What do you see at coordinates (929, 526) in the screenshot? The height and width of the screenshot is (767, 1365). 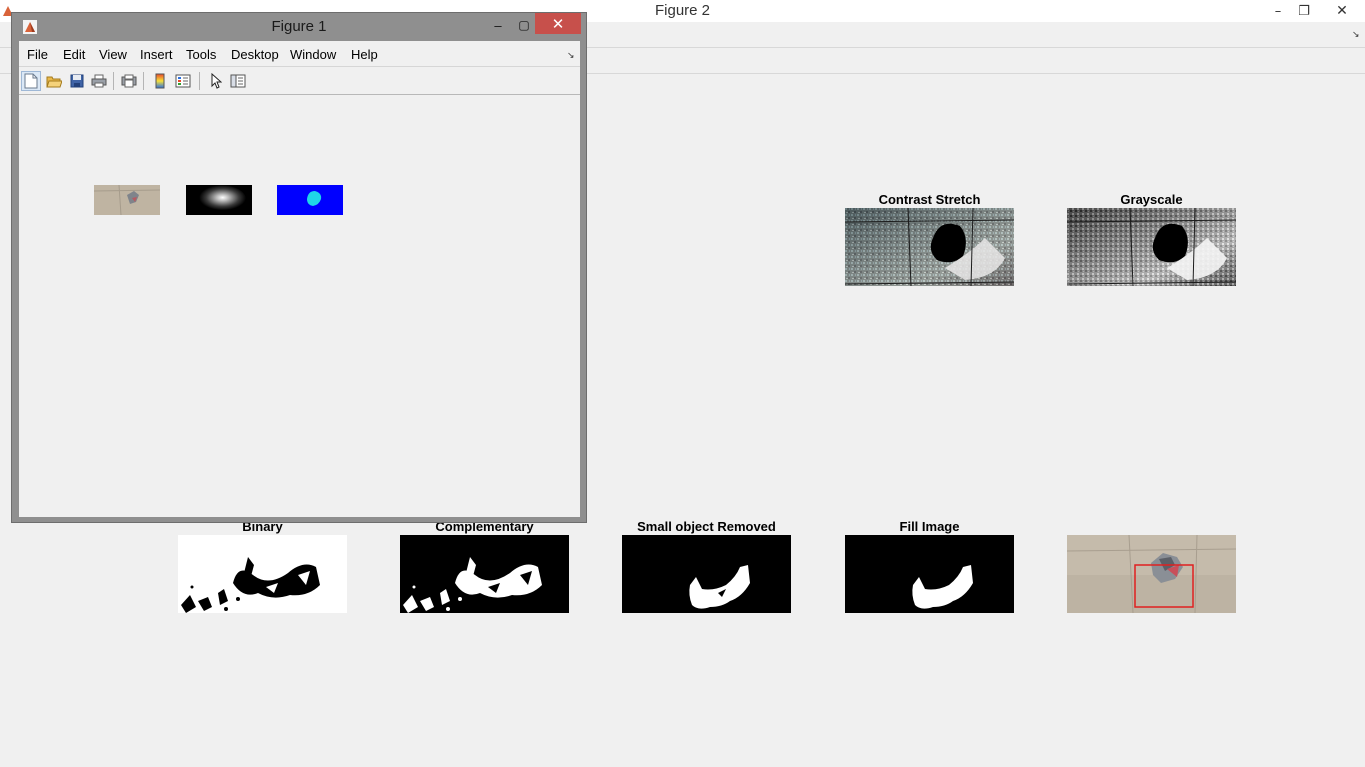 I see `panel-title: Fill Image` at bounding box center [929, 526].